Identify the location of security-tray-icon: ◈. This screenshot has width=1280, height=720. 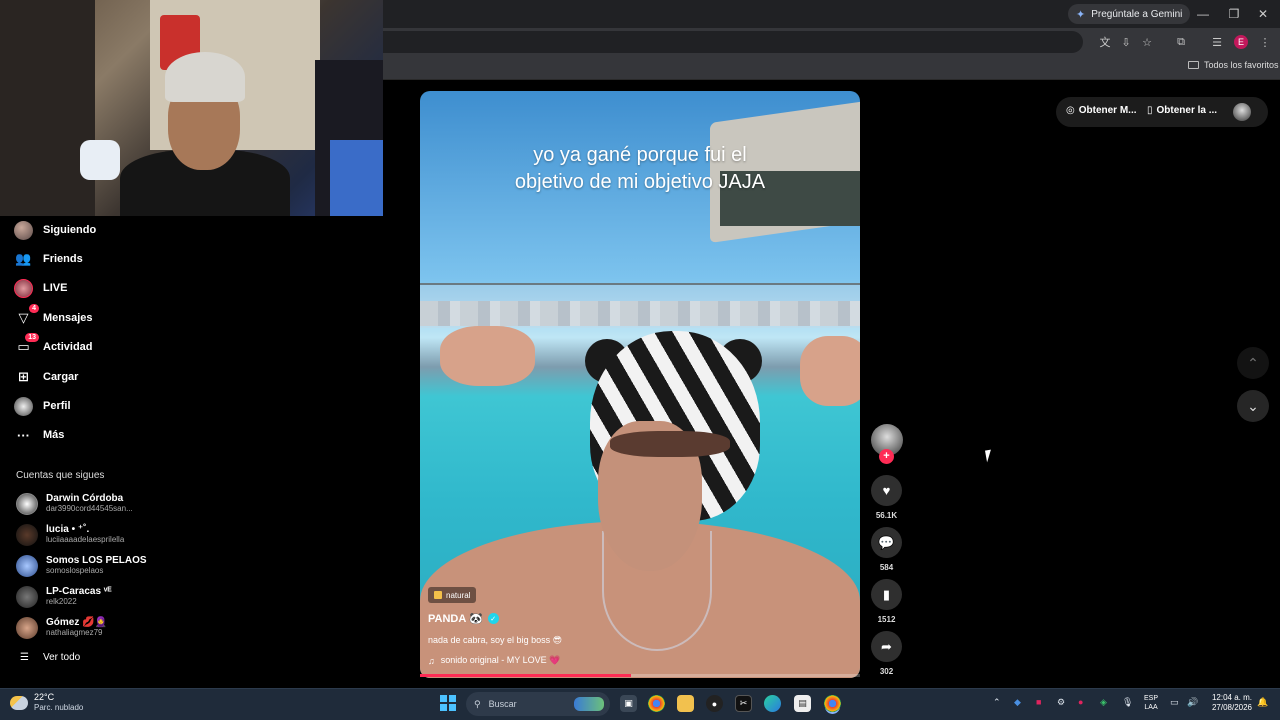
(1103, 702).